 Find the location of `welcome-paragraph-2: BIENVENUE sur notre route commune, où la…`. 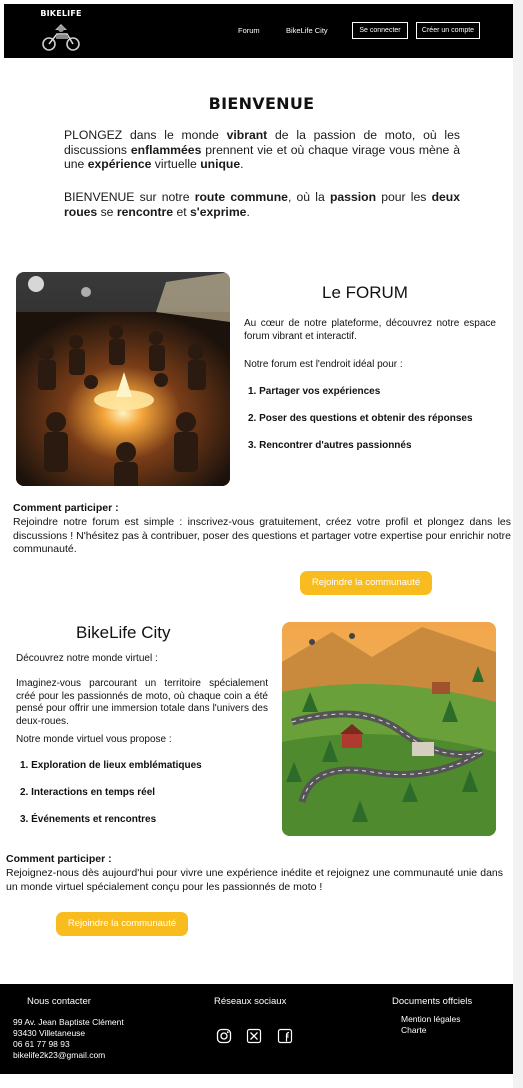

welcome-paragraph-2: BIENVENUE sur notre route commune, où la… is located at coordinates (262, 204).